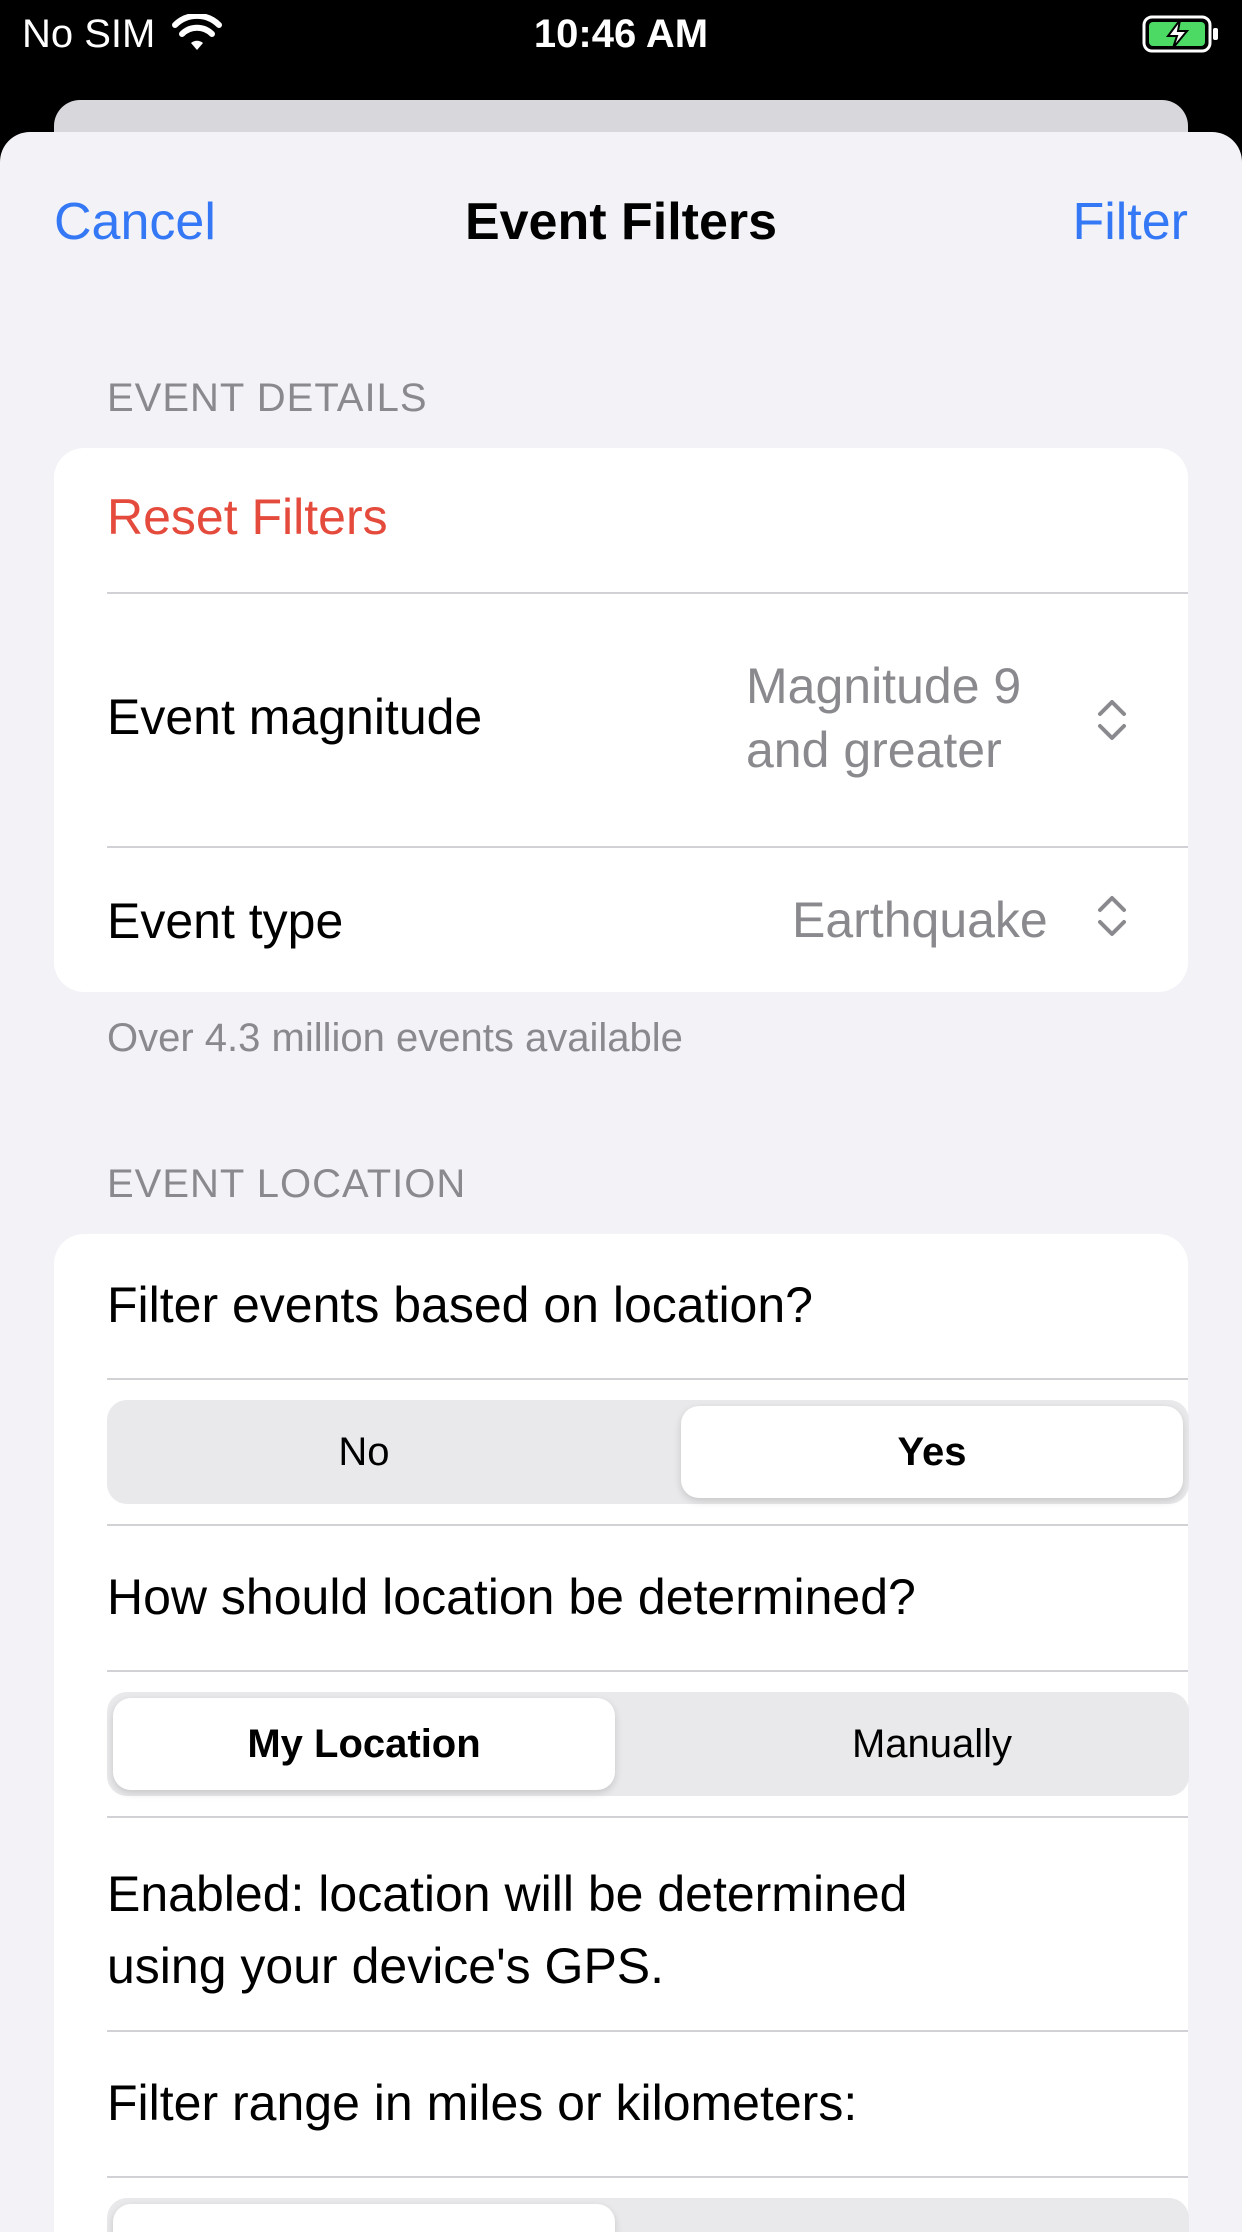  Describe the element at coordinates (482, 2103) in the screenshot. I see `filter-range-question: Filter range in miles or kilometers:` at that location.